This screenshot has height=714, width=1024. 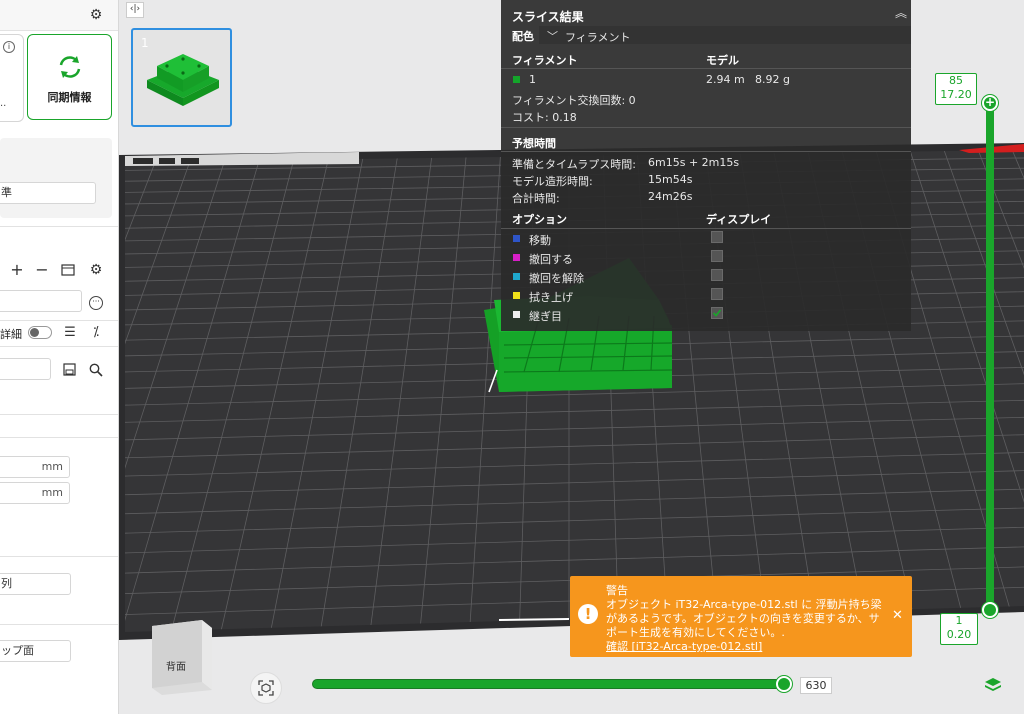 What do you see at coordinates (545, 60) in the screenshot?
I see `filament-column-header: フィラメント` at bounding box center [545, 60].